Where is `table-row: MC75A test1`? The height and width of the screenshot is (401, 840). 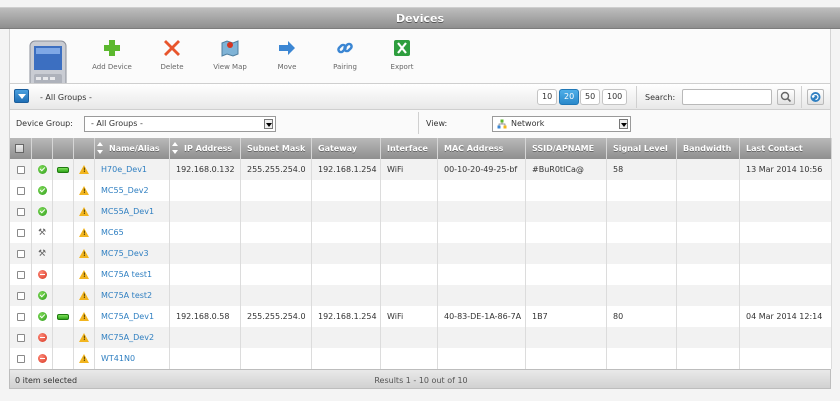 table-row: MC75A test1 is located at coordinates (420, 274).